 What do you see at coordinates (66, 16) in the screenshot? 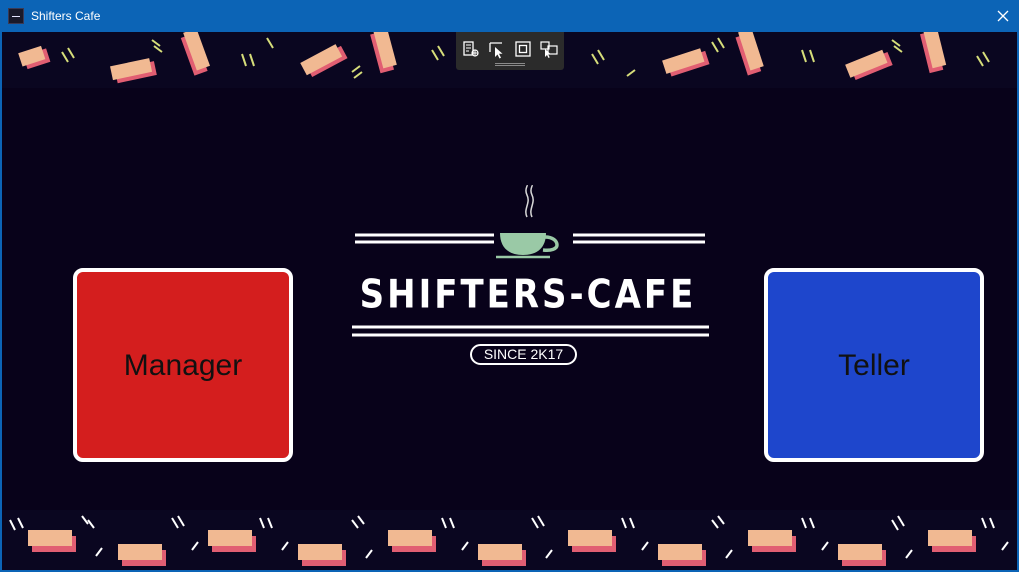
I see `window-title: Shifters Cafe` at bounding box center [66, 16].